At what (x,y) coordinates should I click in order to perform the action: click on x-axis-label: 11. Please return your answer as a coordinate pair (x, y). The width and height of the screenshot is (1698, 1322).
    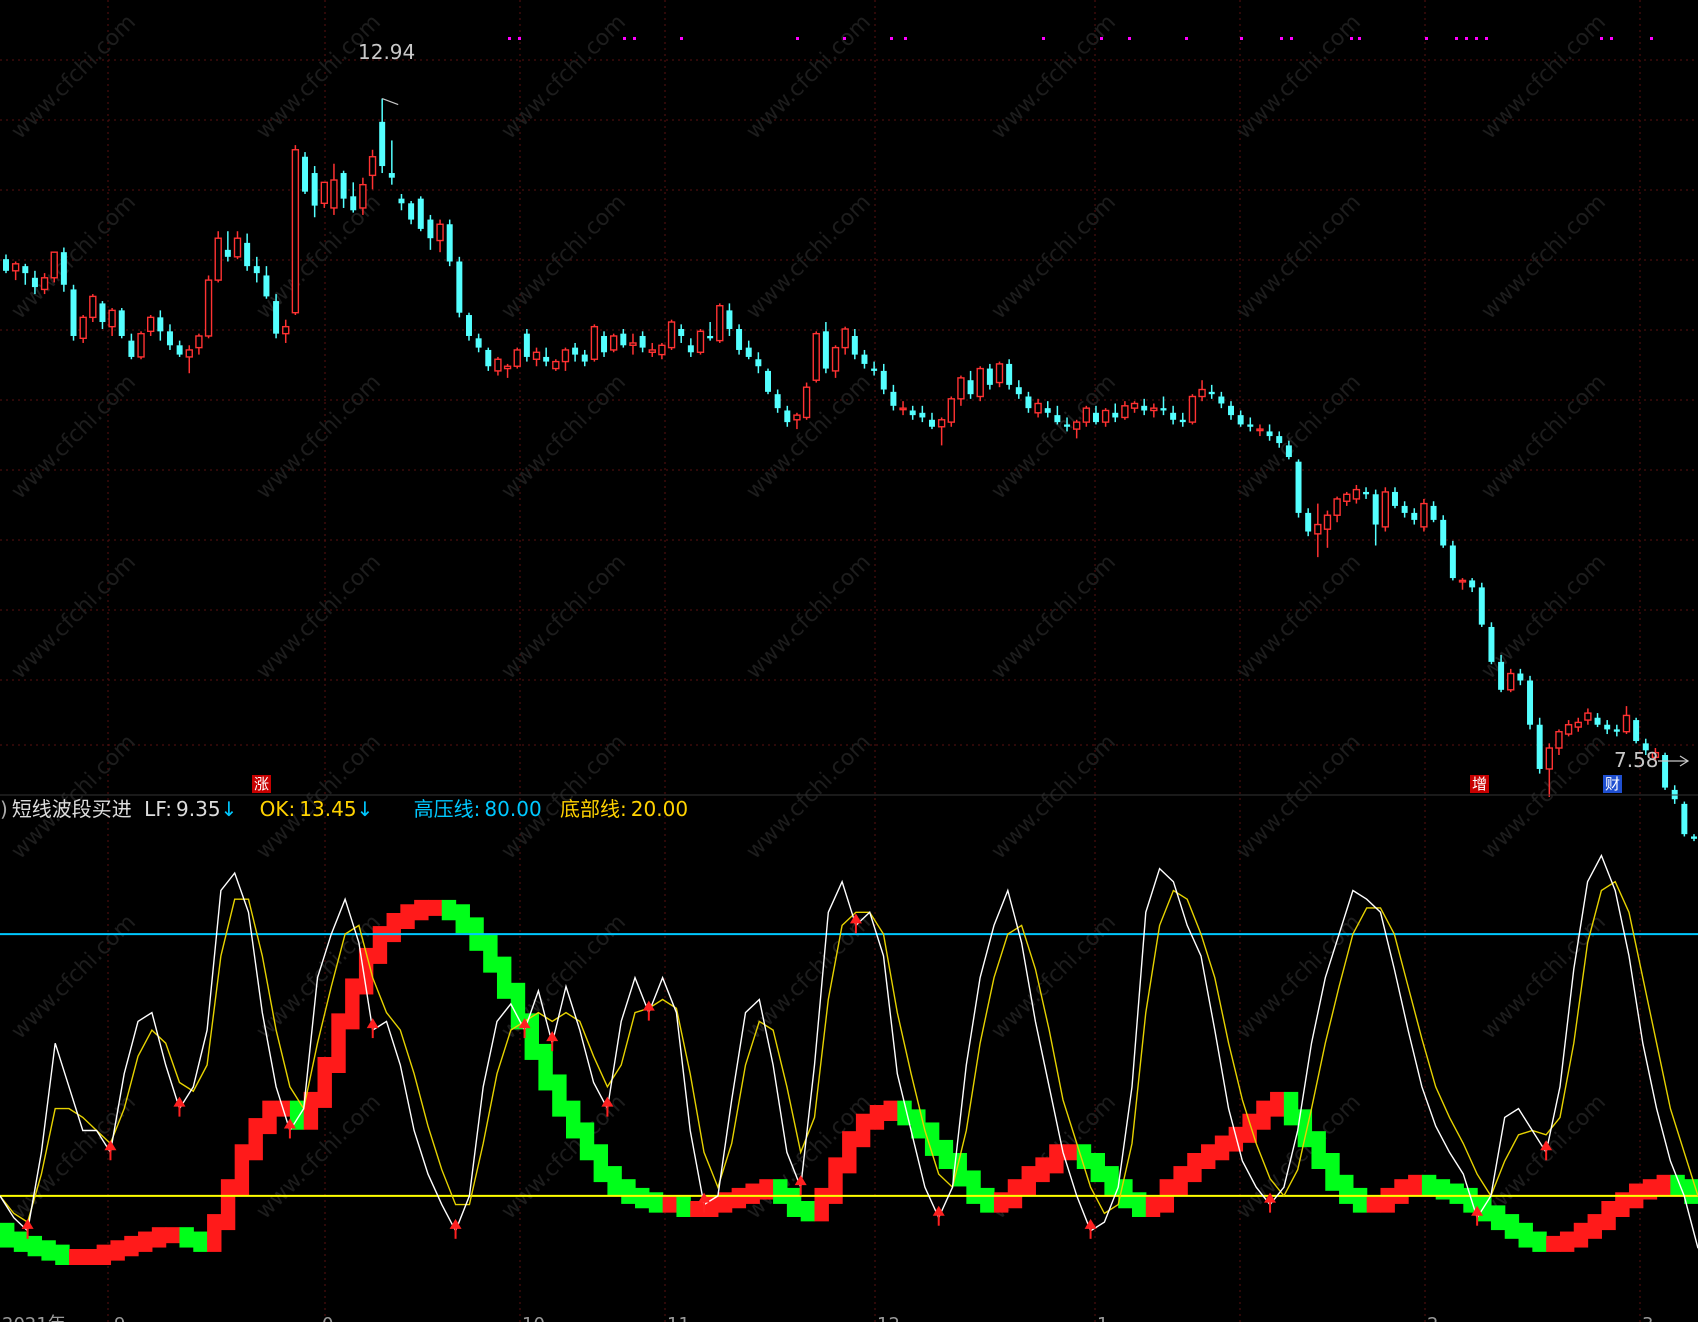
    Looking at the image, I should click on (678, 1318).